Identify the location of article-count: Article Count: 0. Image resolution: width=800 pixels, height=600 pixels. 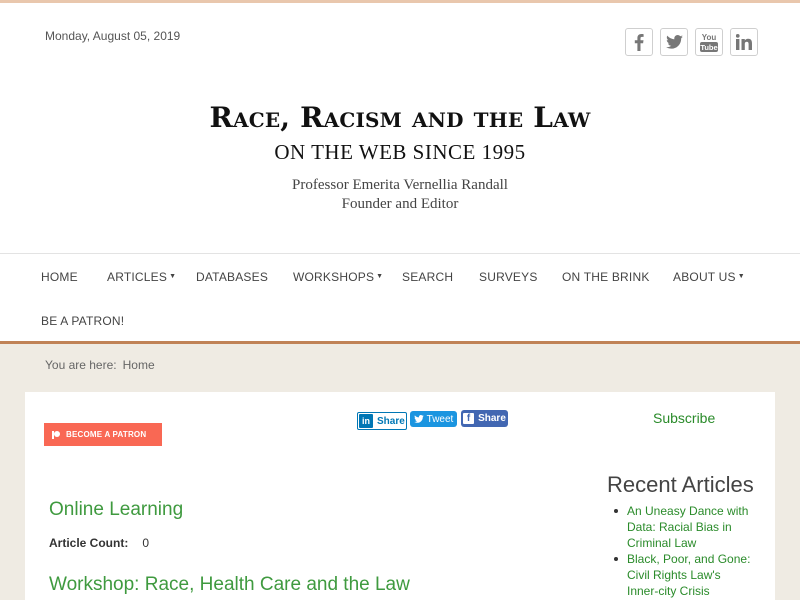
(99, 543).